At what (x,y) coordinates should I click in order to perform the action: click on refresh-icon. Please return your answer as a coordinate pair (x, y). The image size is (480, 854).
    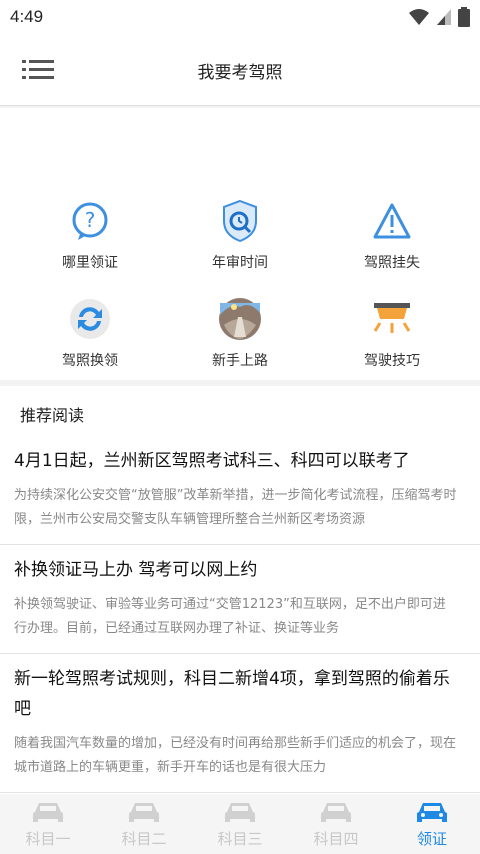
    Looking at the image, I should click on (90, 319).